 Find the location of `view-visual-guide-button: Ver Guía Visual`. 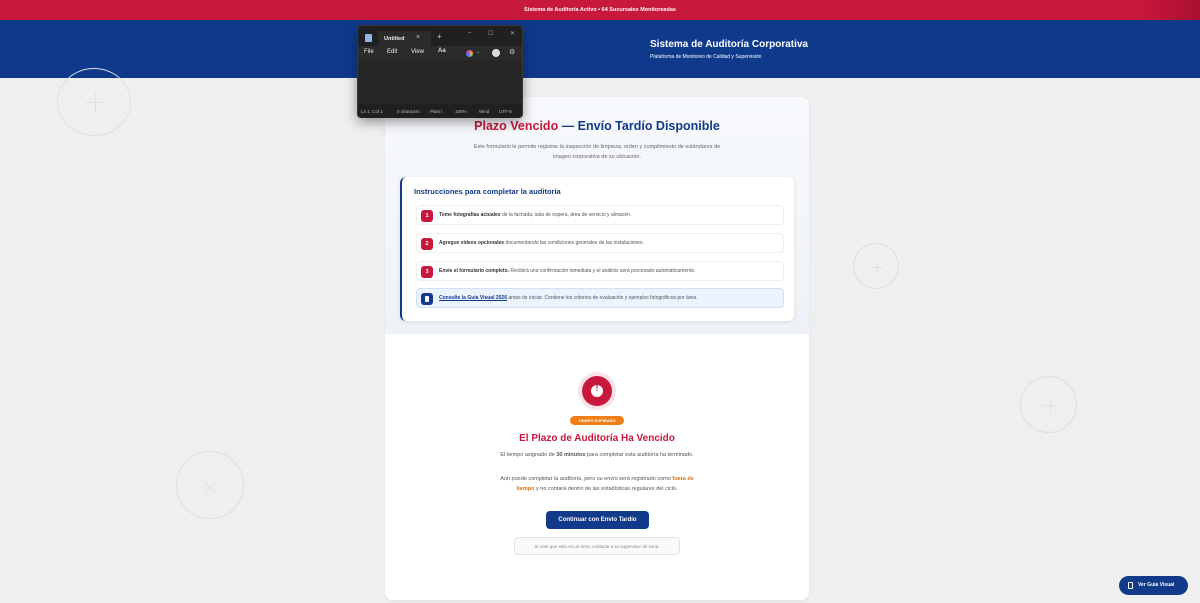

view-visual-guide-button: Ver Guía Visual is located at coordinates (1153, 585).